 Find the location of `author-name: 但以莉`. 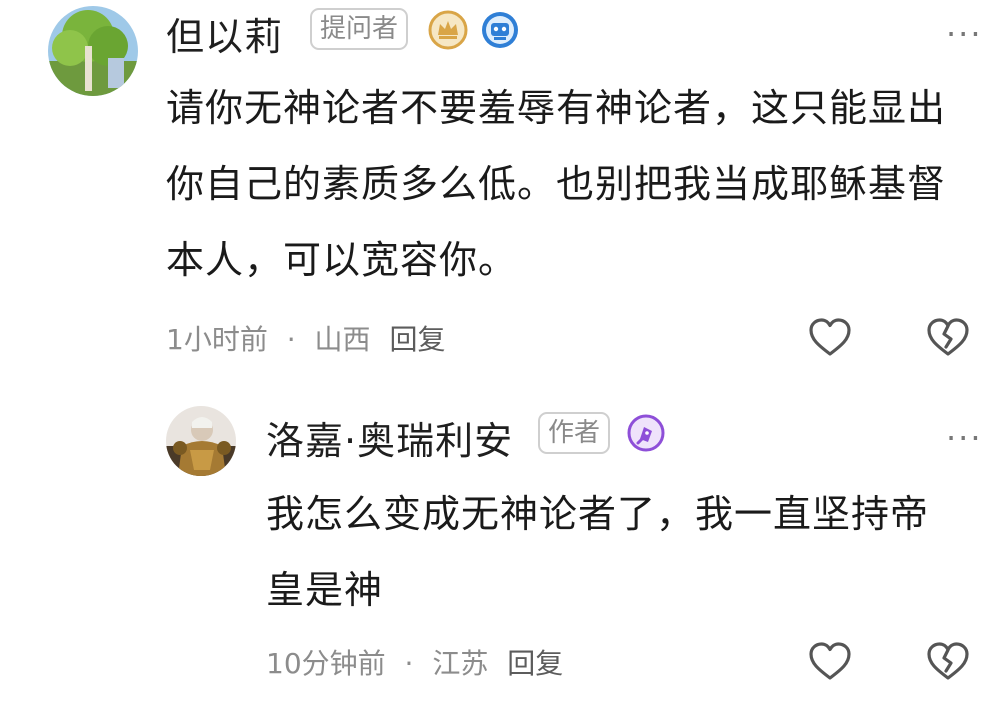

author-name: 但以莉 is located at coordinates (224, 33).